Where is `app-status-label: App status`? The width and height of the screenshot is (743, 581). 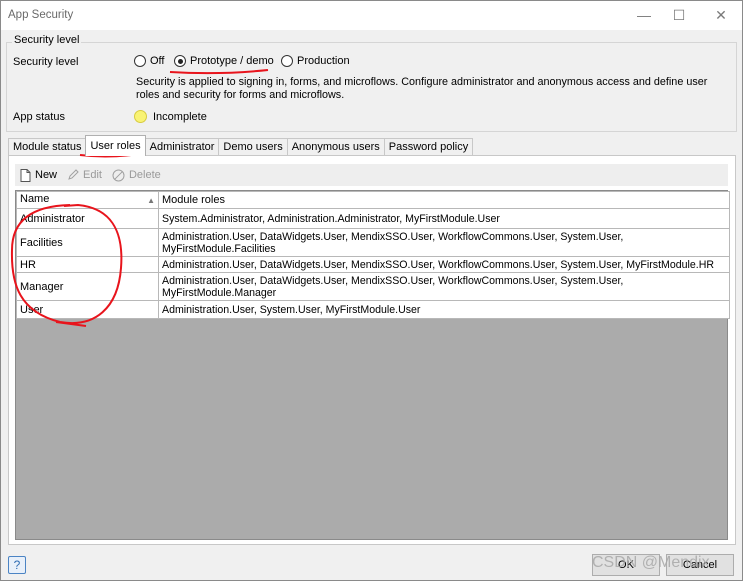 app-status-label: App status is located at coordinates (39, 117).